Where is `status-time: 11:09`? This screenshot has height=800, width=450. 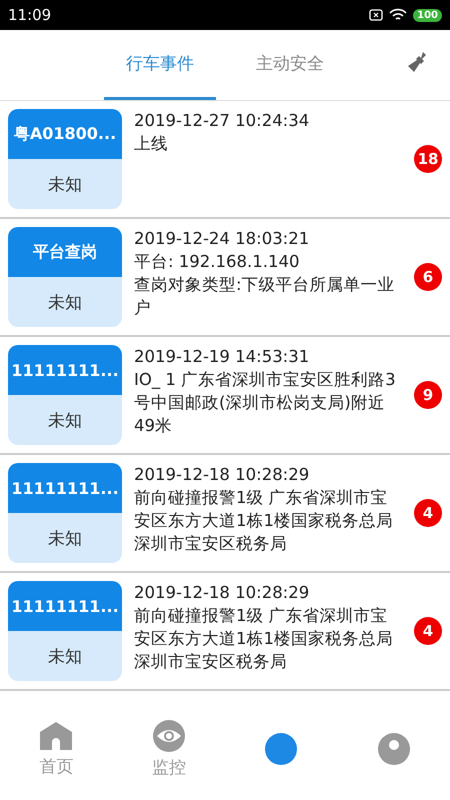 status-time: 11:09 is located at coordinates (30, 15).